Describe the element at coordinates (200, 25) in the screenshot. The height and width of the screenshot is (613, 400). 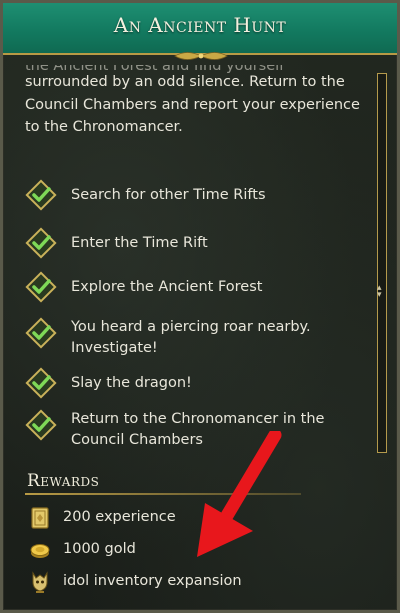
I see `quest-title: An Ancient Hunt` at that location.